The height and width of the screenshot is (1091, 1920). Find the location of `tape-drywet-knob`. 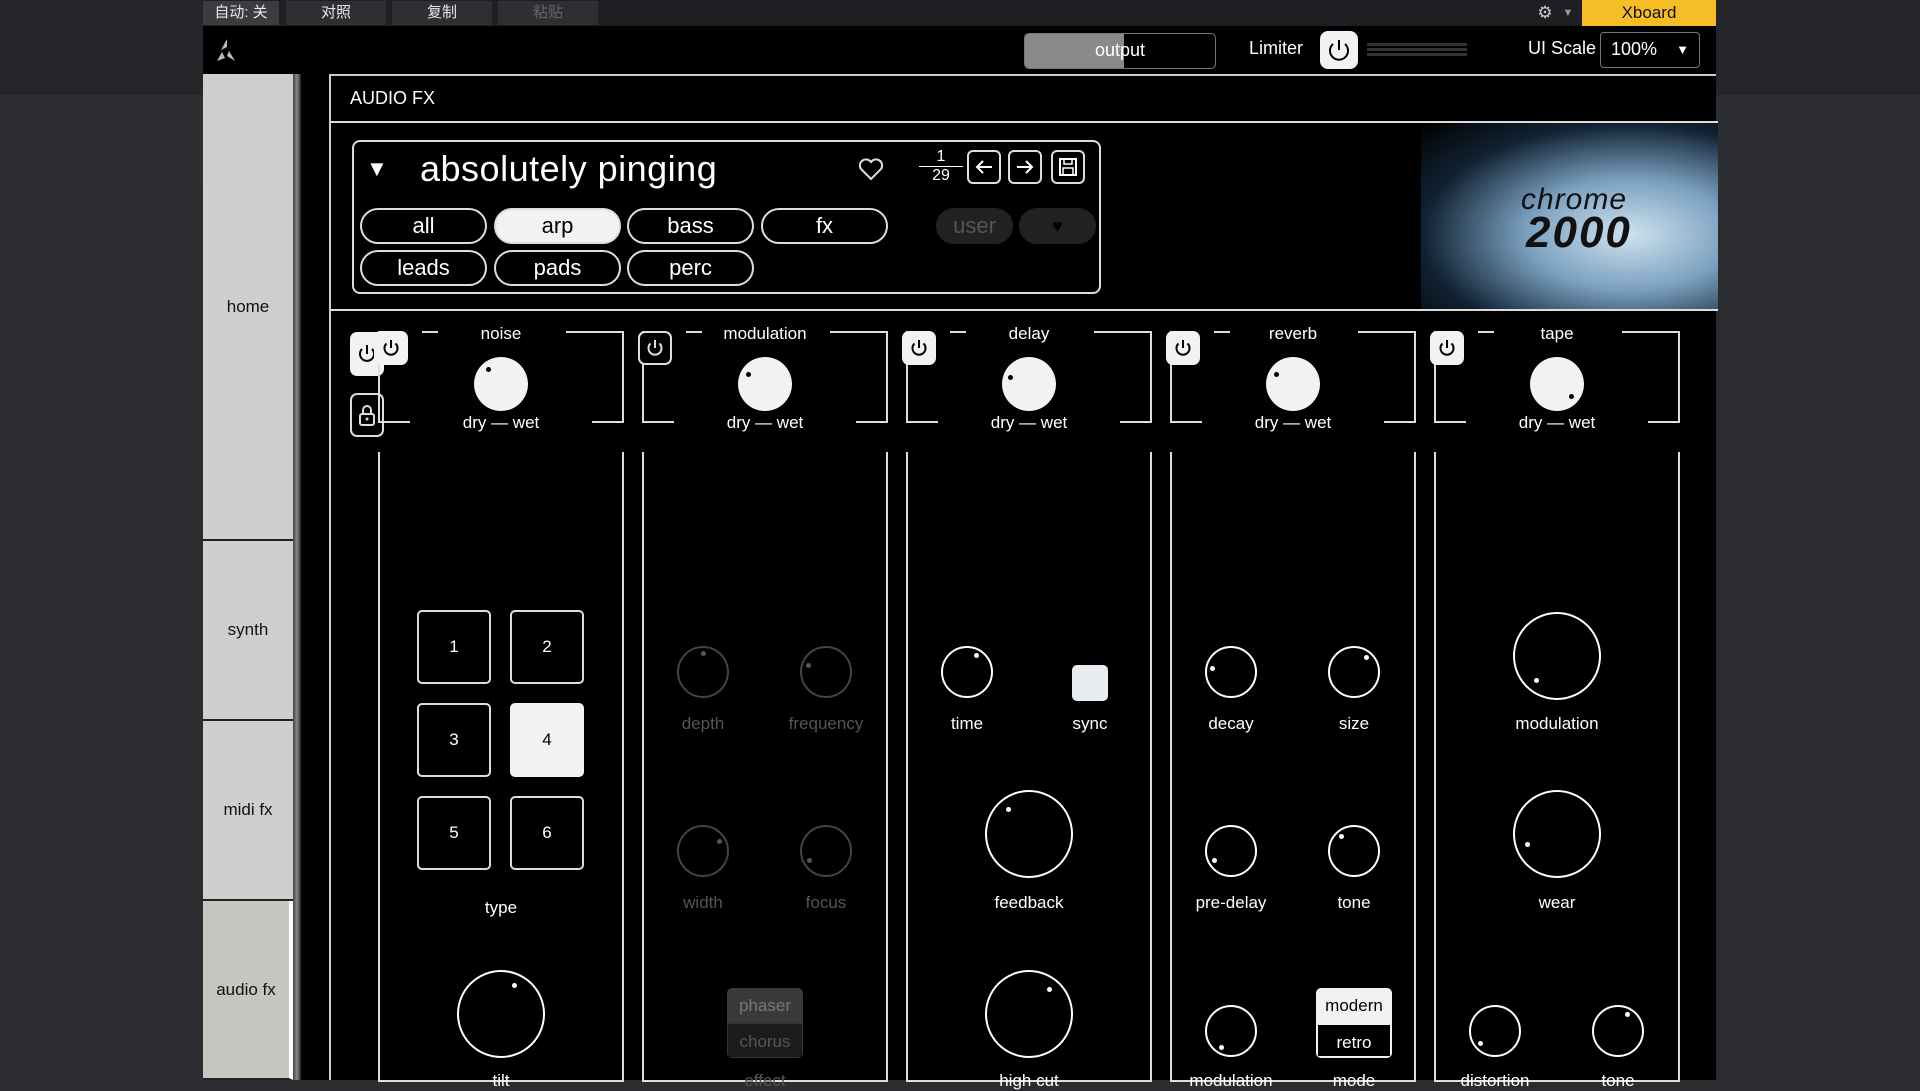

tape-drywet-knob is located at coordinates (1557, 384).